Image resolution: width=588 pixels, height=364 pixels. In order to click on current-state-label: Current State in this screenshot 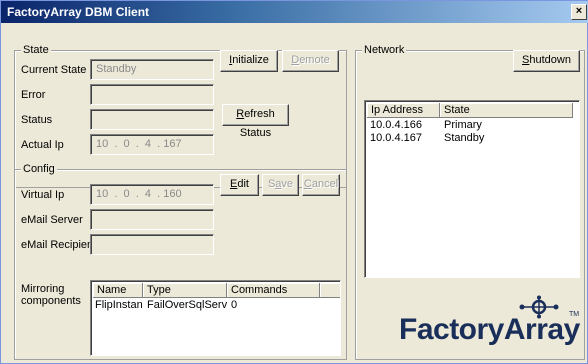, I will do `click(54, 70)`.